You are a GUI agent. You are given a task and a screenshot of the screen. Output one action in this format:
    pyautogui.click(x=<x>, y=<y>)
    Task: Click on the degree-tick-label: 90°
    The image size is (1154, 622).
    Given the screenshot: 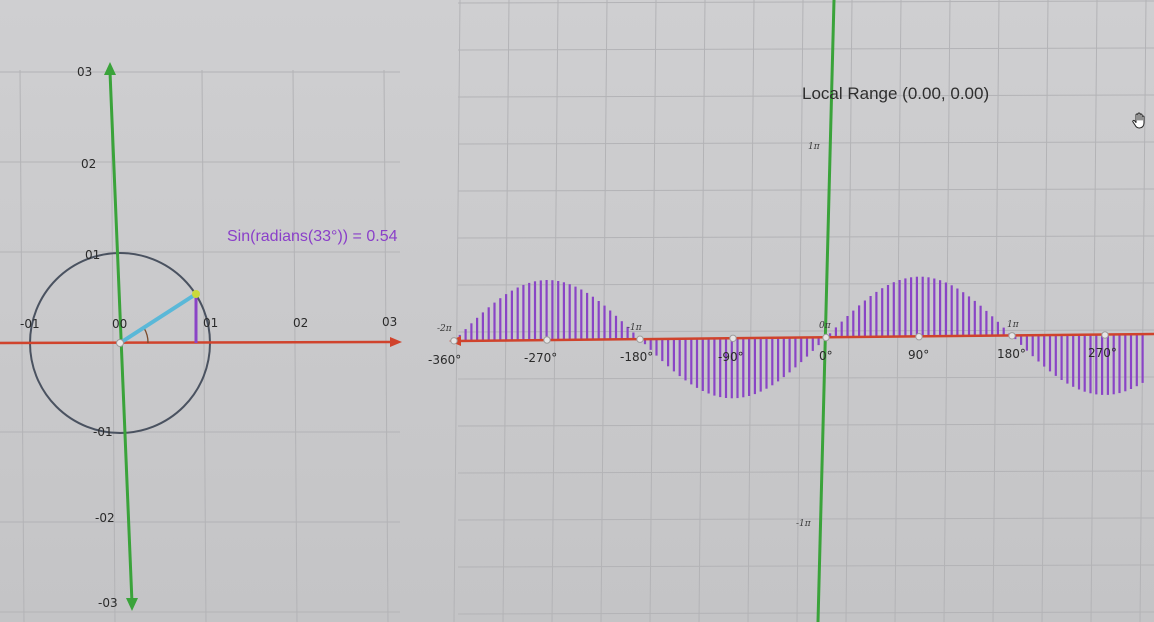 What is the action you would take?
    pyautogui.click(x=918, y=355)
    